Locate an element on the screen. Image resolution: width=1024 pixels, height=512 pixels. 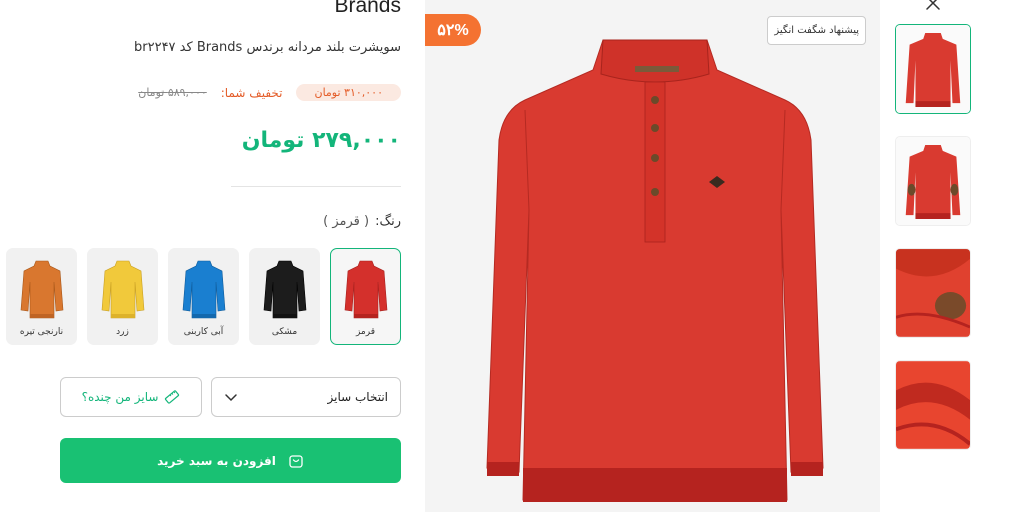
size-guide-label: سایز من چنده؟ is located at coordinates (120, 397).